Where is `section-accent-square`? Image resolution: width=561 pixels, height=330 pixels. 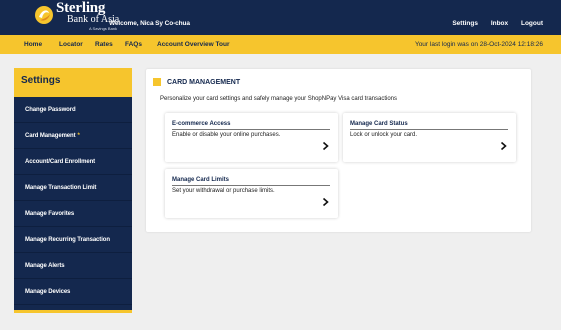 section-accent-square is located at coordinates (157, 82).